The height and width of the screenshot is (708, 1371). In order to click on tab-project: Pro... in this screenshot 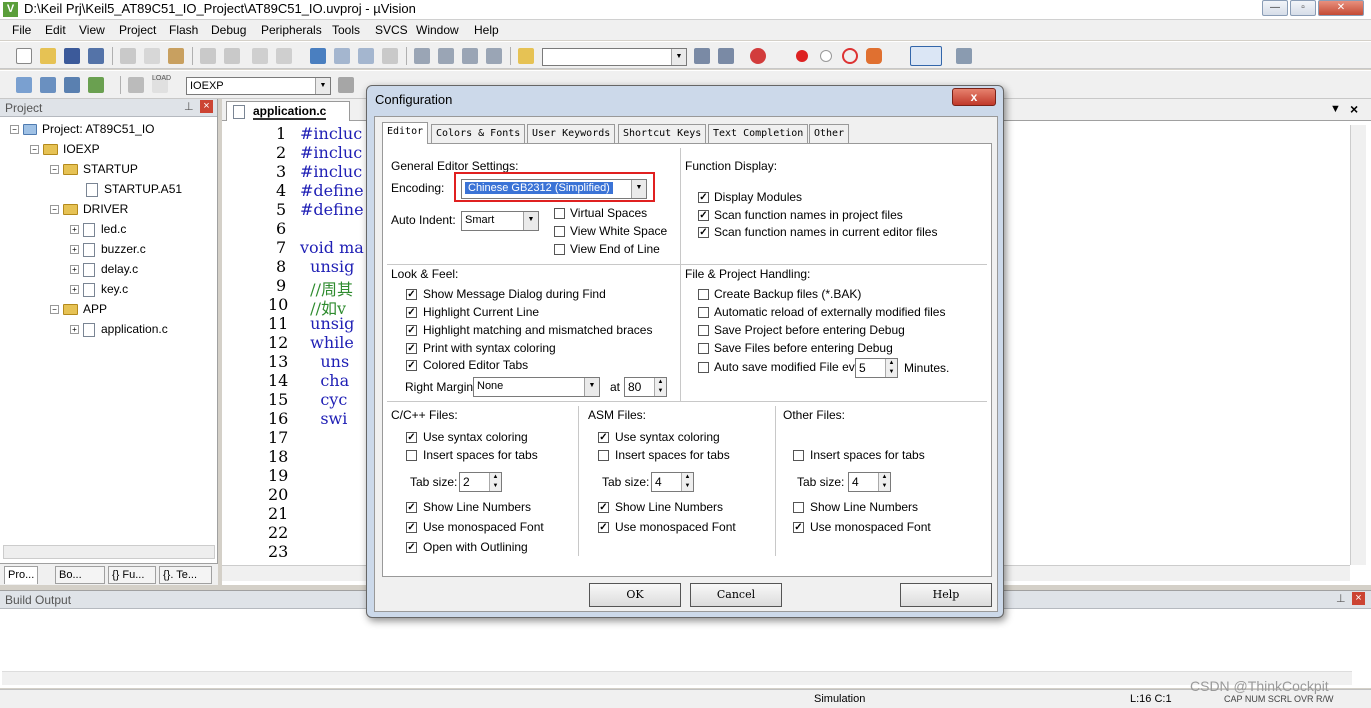, I will do `click(21, 575)`.